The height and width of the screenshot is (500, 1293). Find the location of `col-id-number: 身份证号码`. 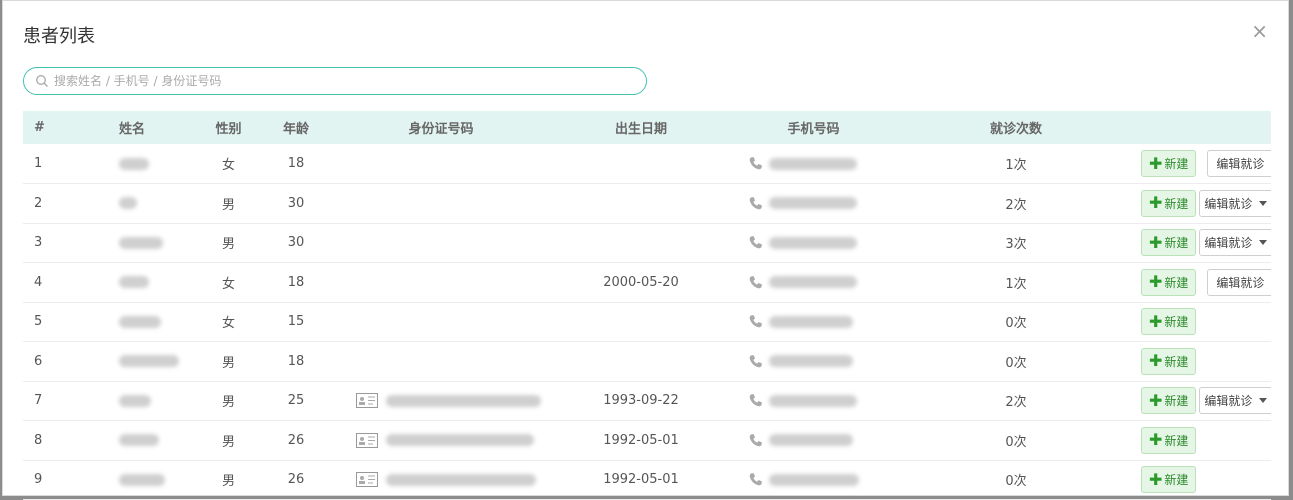

col-id-number: 身份证号码 is located at coordinates (441, 129).